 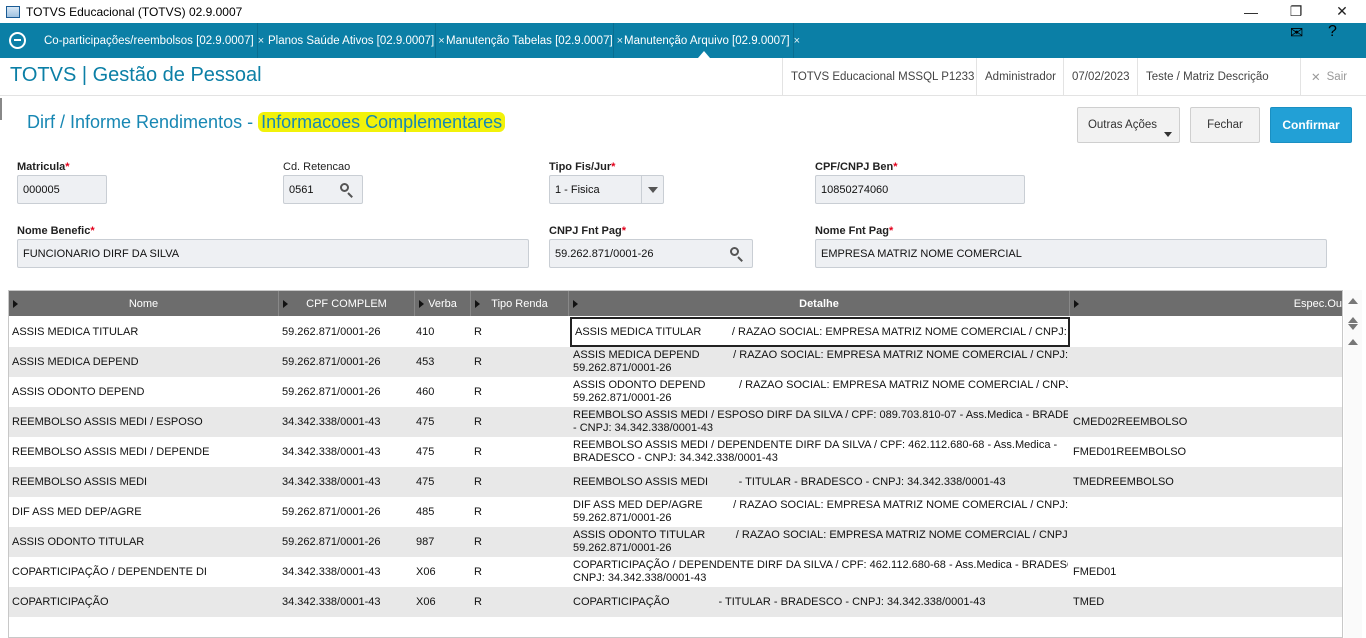 I want to click on cnpj-fnt-pag-label: CNPJ Fnt Pag*, so click(x=588, y=231).